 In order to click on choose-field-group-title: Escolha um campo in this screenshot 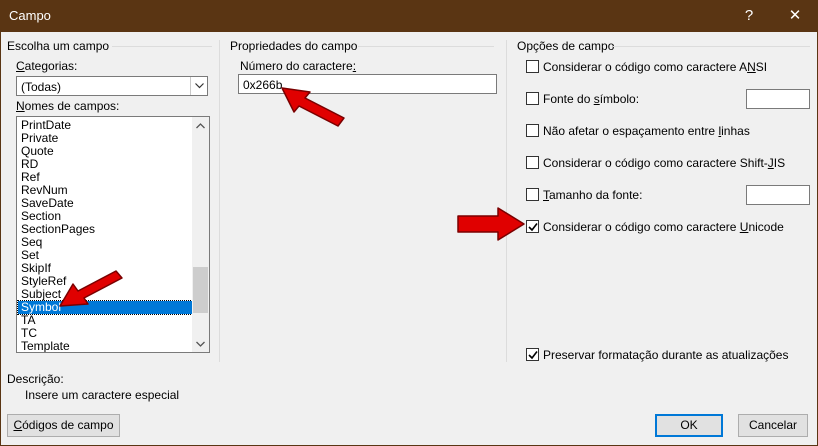, I will do `click(58, 46)`.